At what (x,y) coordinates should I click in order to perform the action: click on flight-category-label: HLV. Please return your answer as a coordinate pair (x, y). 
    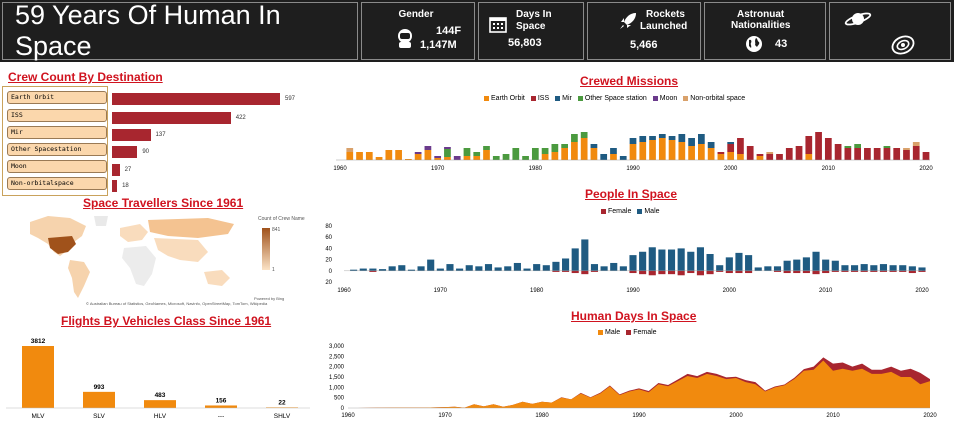
    Looking at the image, I should click on (160, 416).